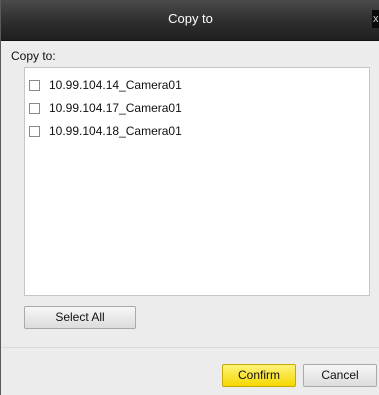  Describe the element at coordinates (33, 56) in the screenshot. I see `copy-to-label: Copy to:` at that location.